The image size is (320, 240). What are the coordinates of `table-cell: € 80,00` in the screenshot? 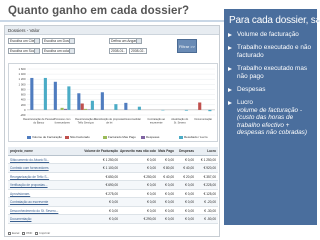 It's located at (168, 168).